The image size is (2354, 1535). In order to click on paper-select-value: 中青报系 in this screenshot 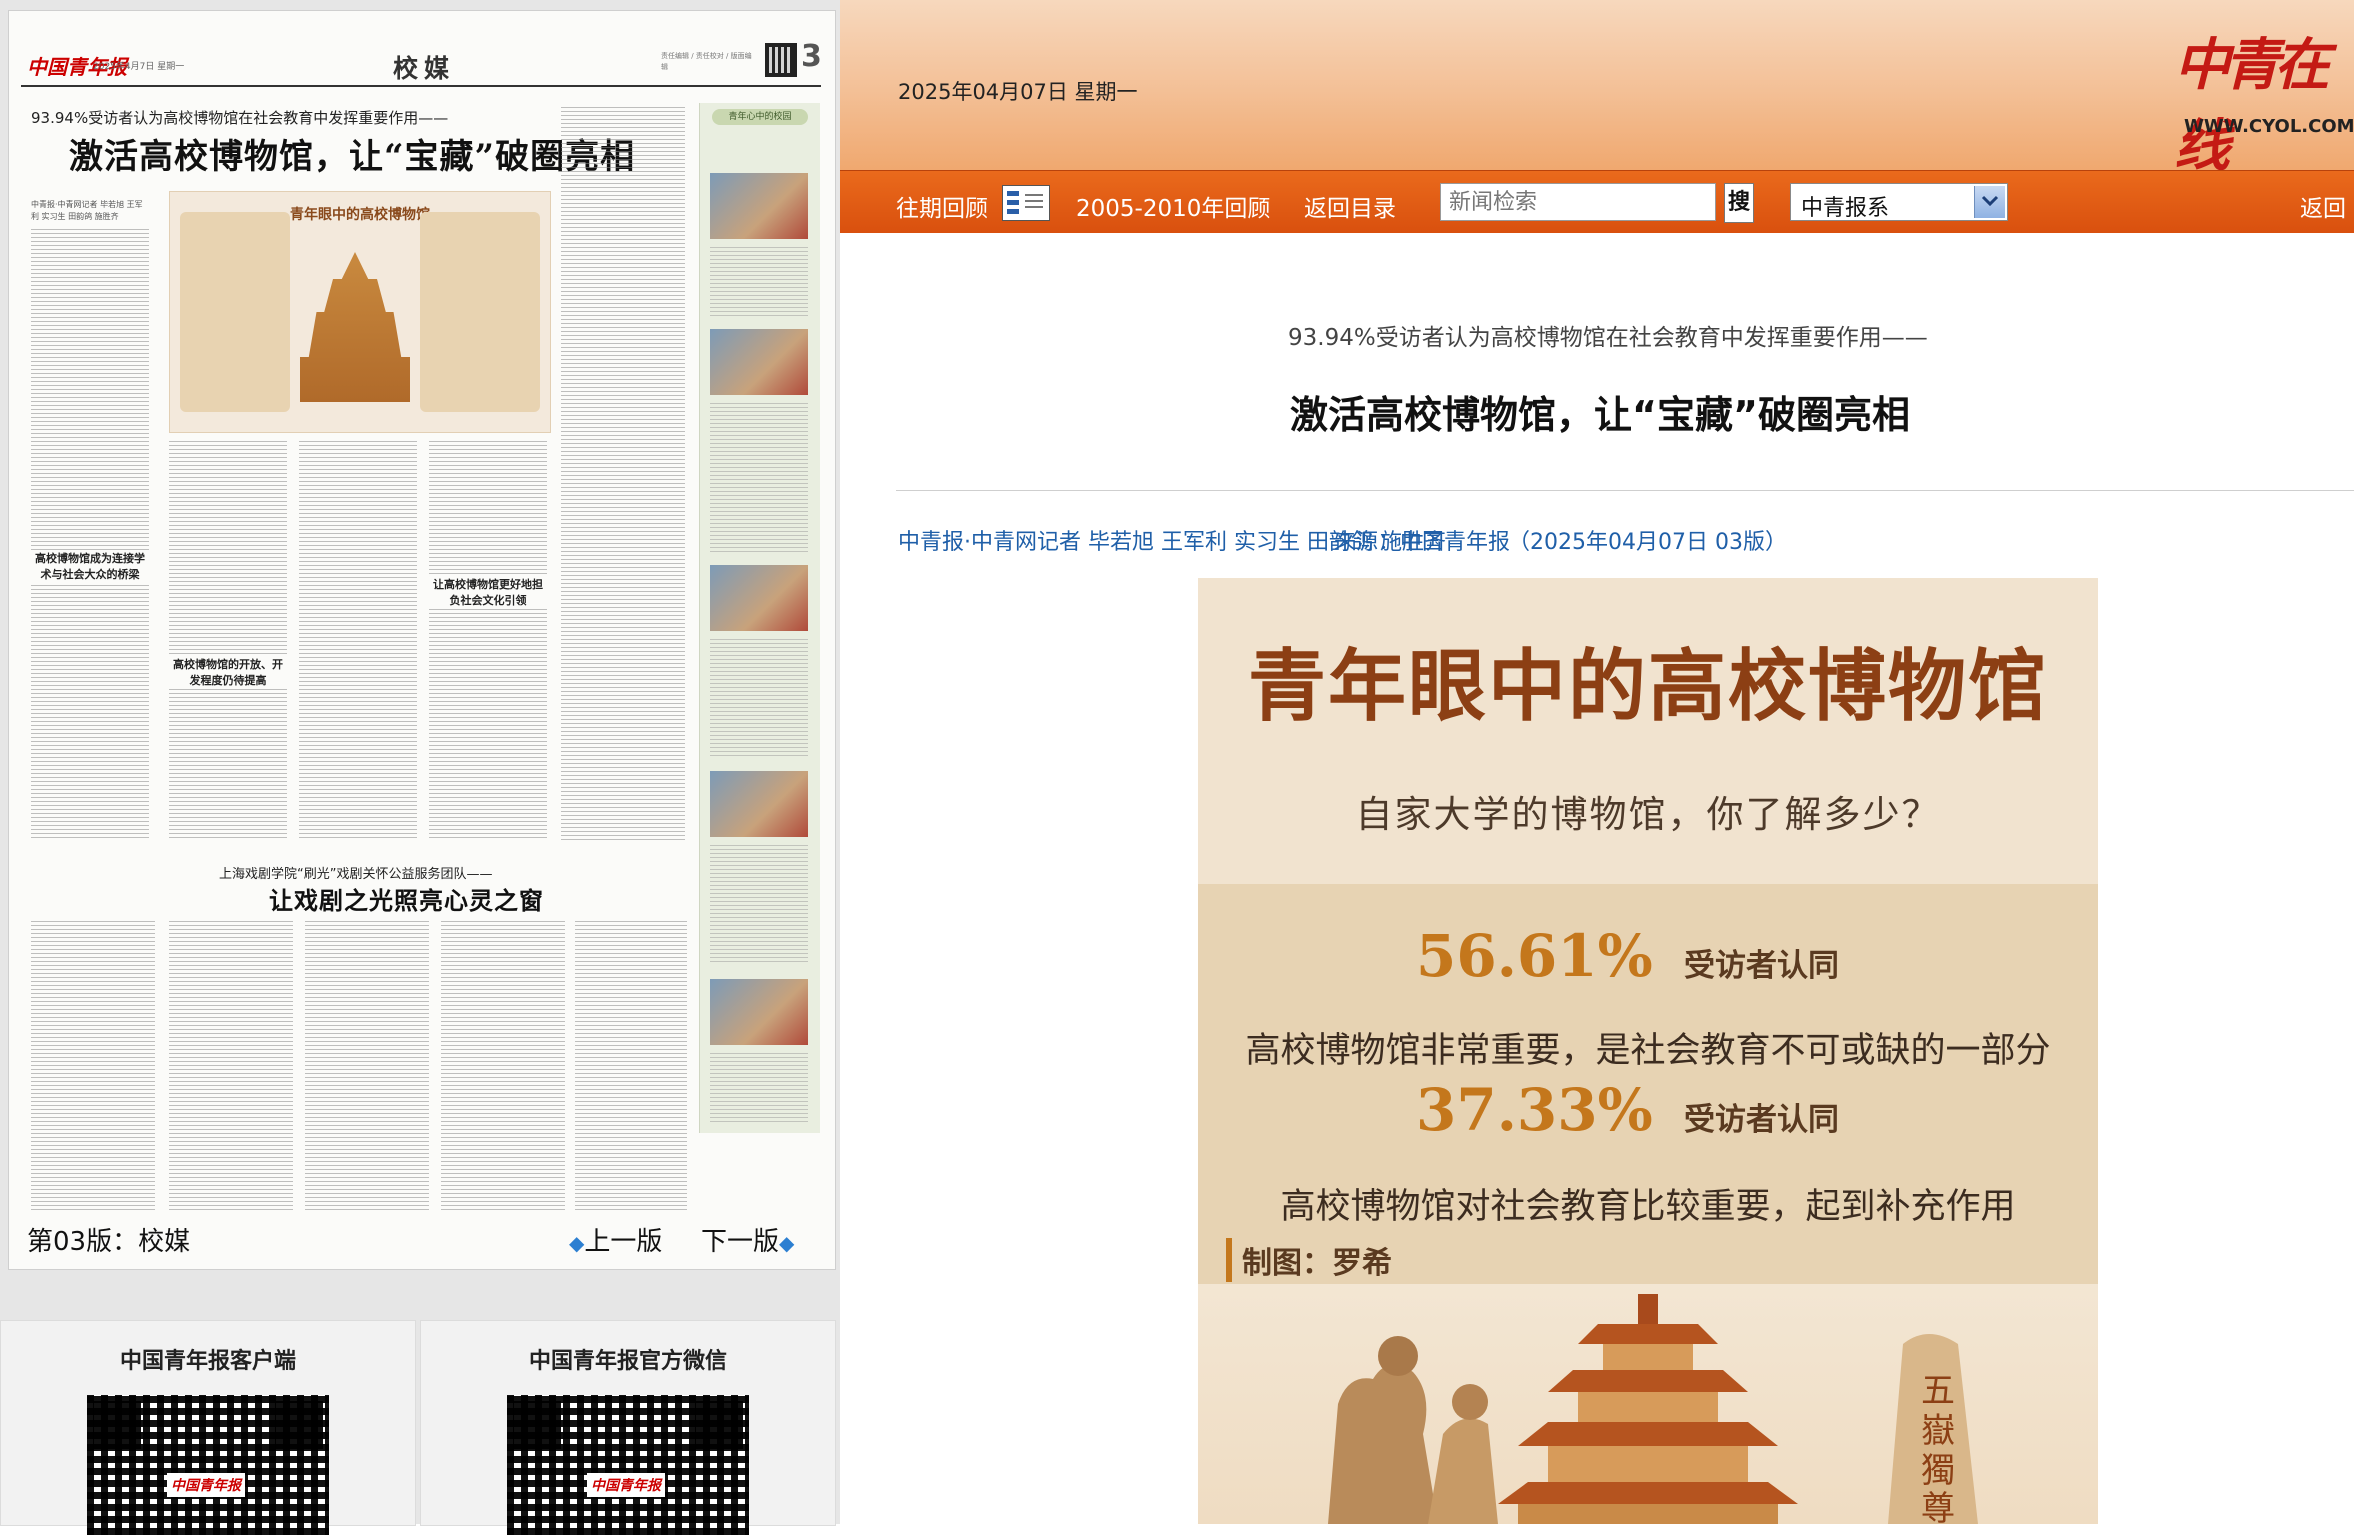, I will do `click(1845, 208)`.